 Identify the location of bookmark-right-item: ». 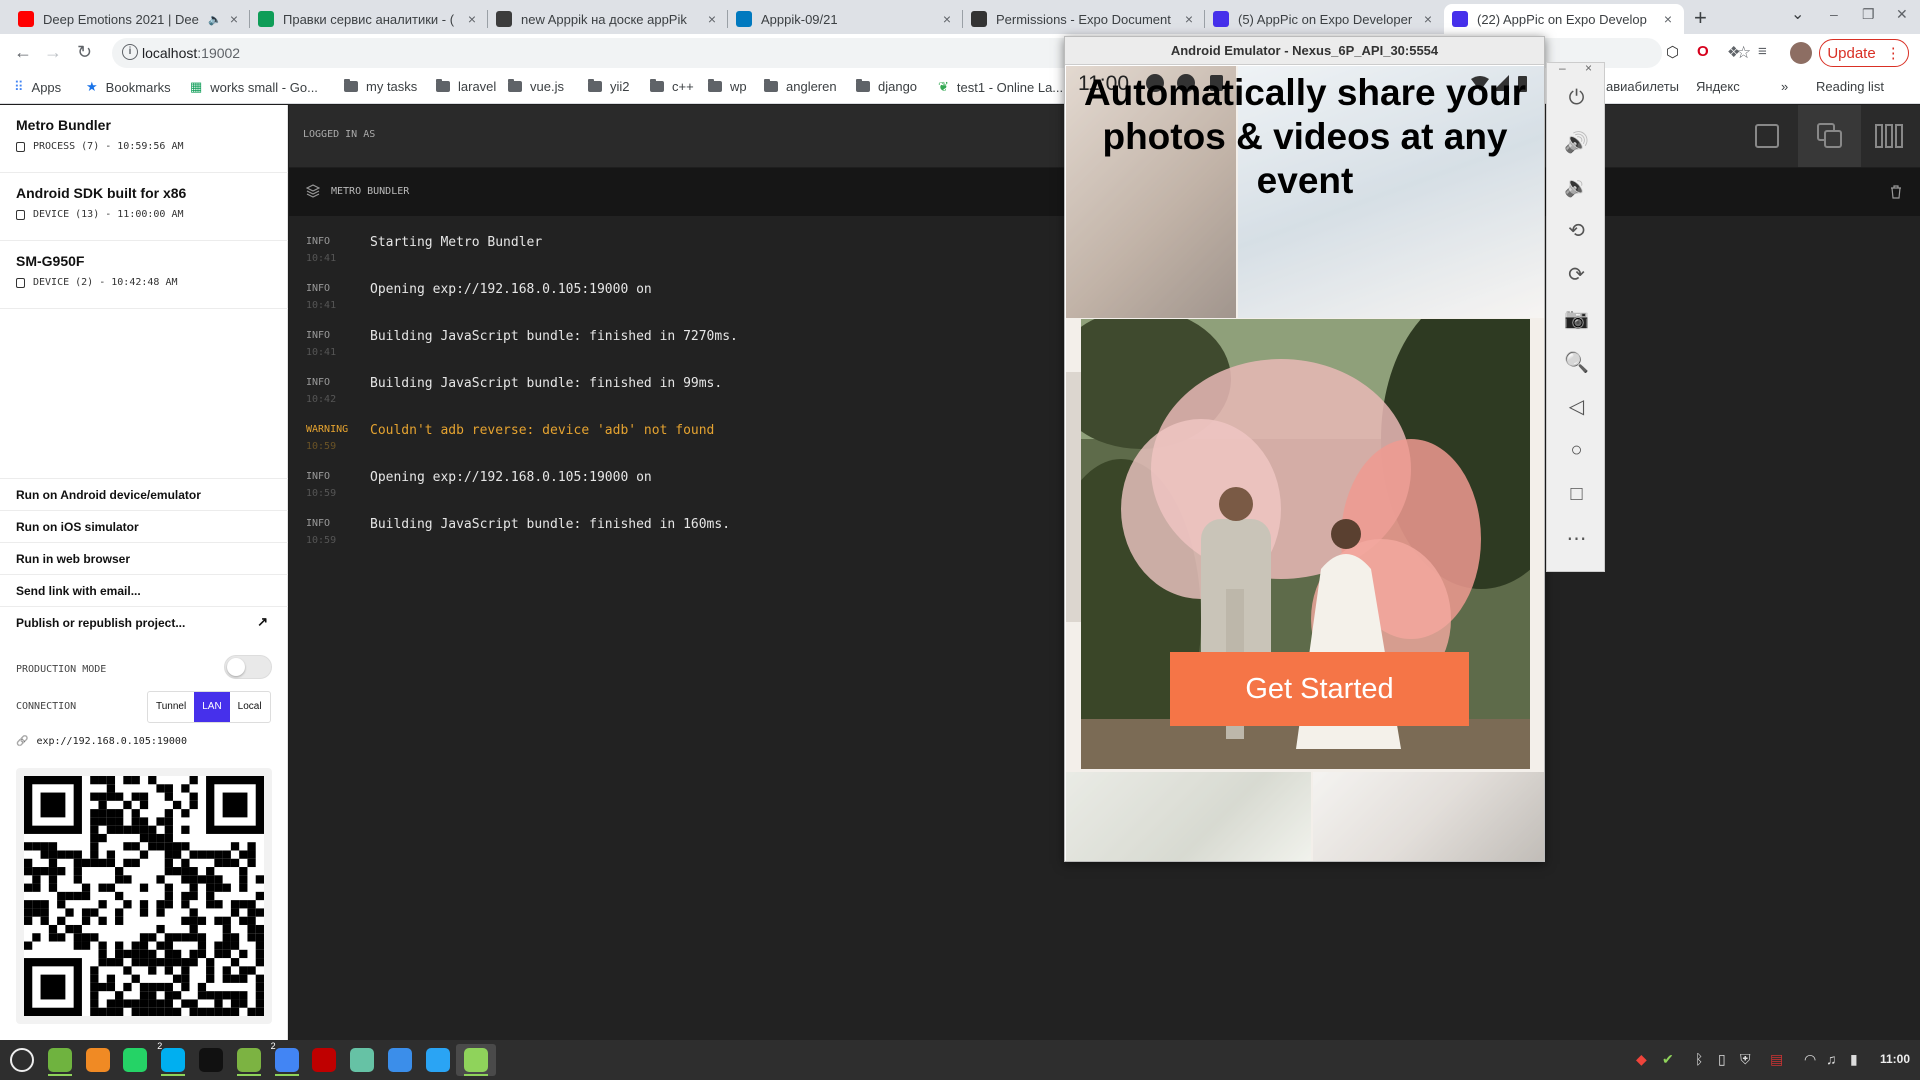
(1784, 86).